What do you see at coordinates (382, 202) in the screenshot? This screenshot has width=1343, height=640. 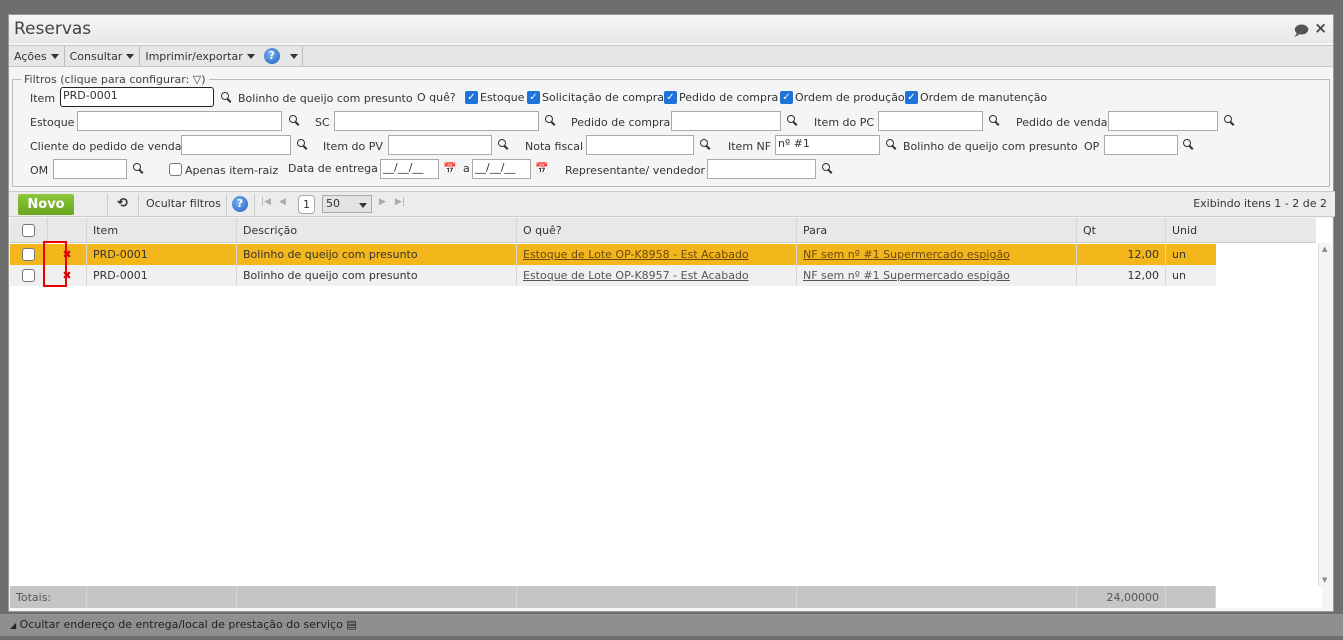 I see `next-page-icon: ▶` at bounding box center [382, 202].